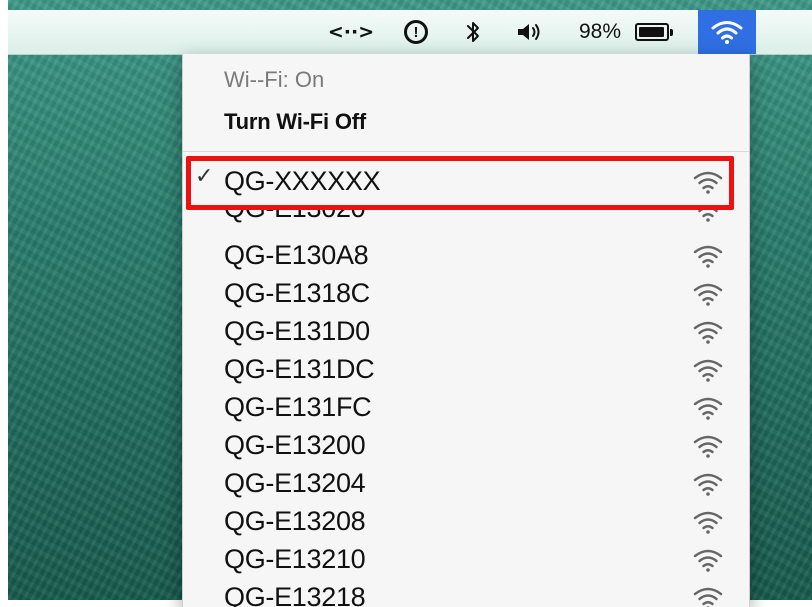 This screenshot has height=607, width=812. What do you see at coordinates (297, 331) in the screenshot?
I see `network-name: QG-E131D0` at bounding box center [297, 331].